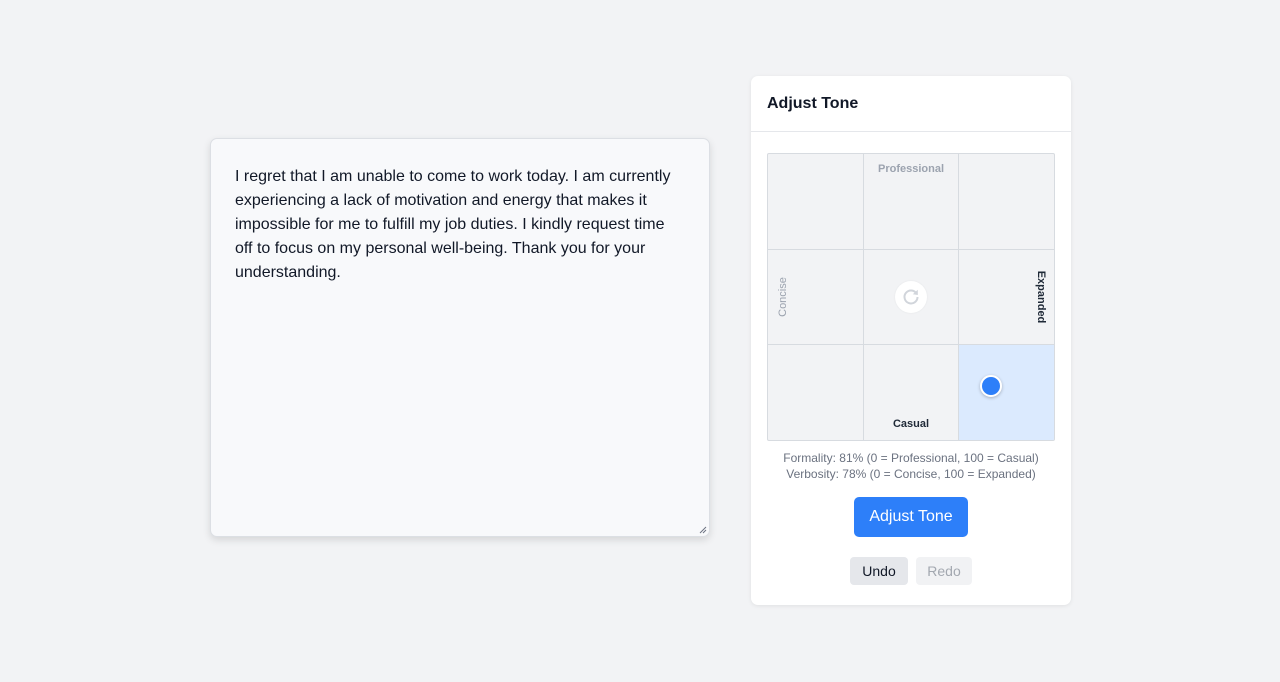  I want to click on refresh-icon, so click(911, 297).